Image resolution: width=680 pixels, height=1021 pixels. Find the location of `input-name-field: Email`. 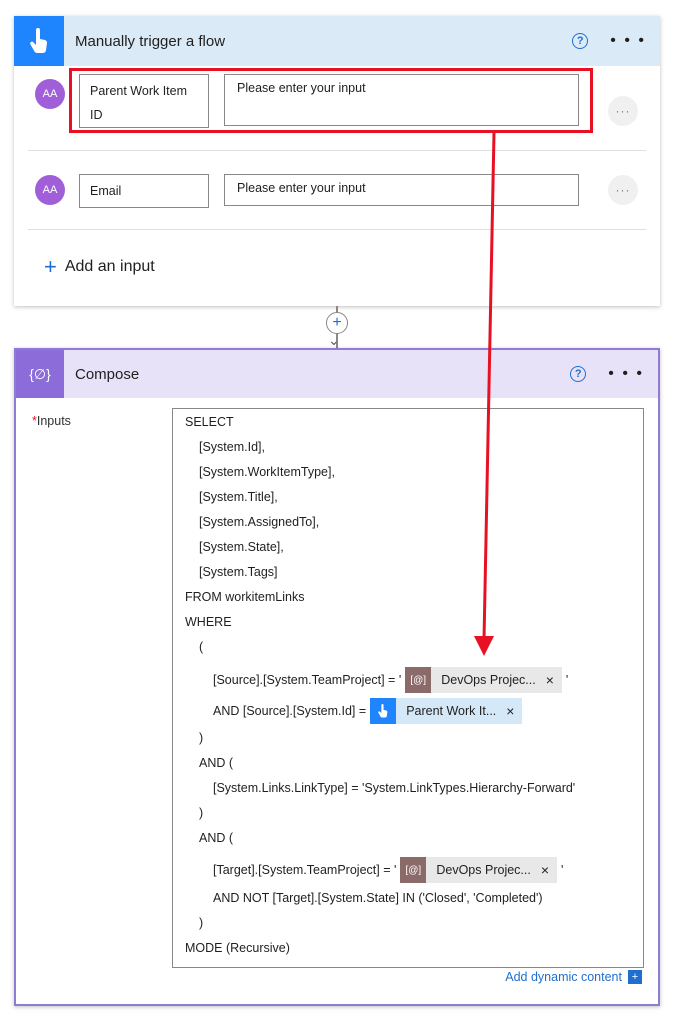

input-name-field: Email is located at coordinates (144, 191).